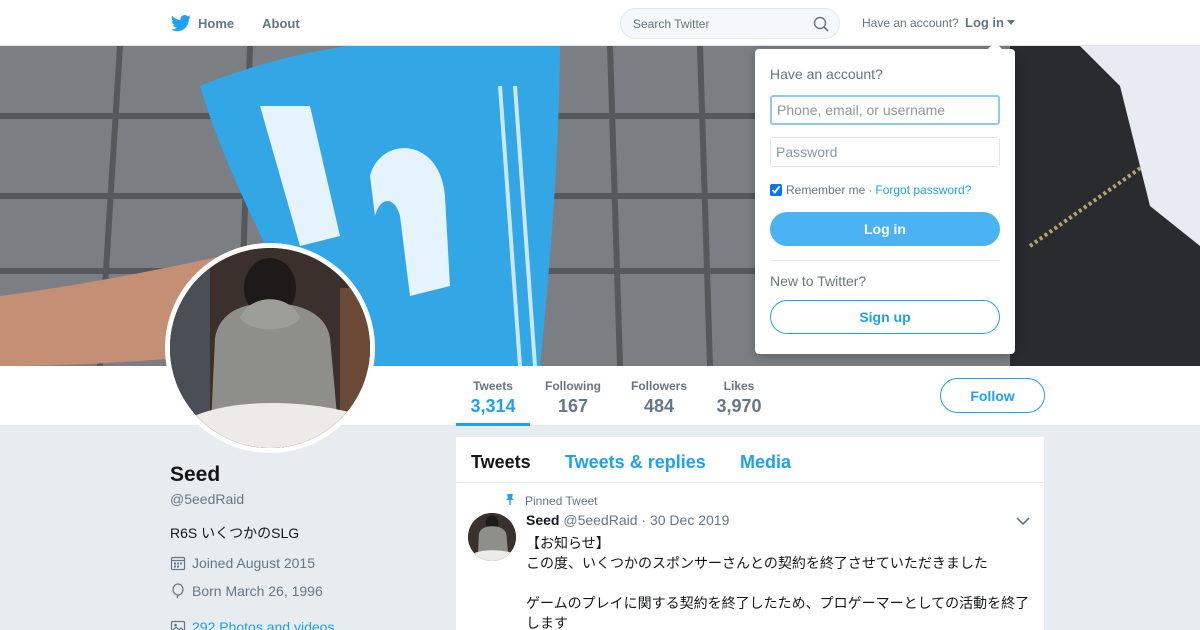 Image resolution: width=1200 pixels, height=630 pixels. I want to click on username-field, so click(885, 110).